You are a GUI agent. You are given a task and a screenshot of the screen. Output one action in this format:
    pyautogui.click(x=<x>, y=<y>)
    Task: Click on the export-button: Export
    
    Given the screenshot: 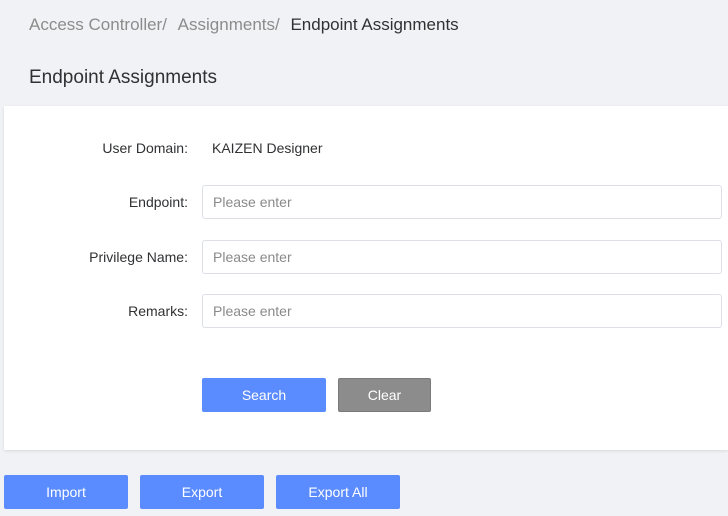 What is the action you would take?
    pyautogui.click(x=202, y=492)
    